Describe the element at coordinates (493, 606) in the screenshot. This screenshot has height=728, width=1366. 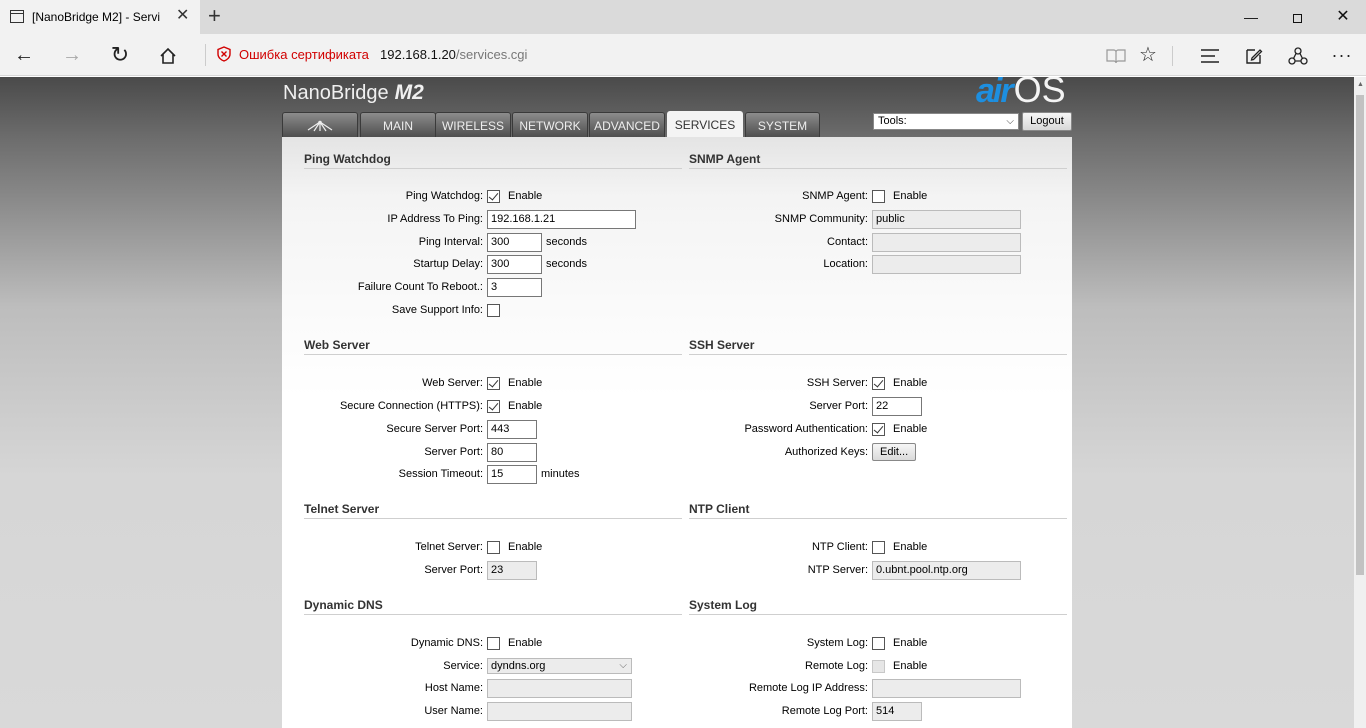
I see `section-title: Dynamic DNS` at that location.